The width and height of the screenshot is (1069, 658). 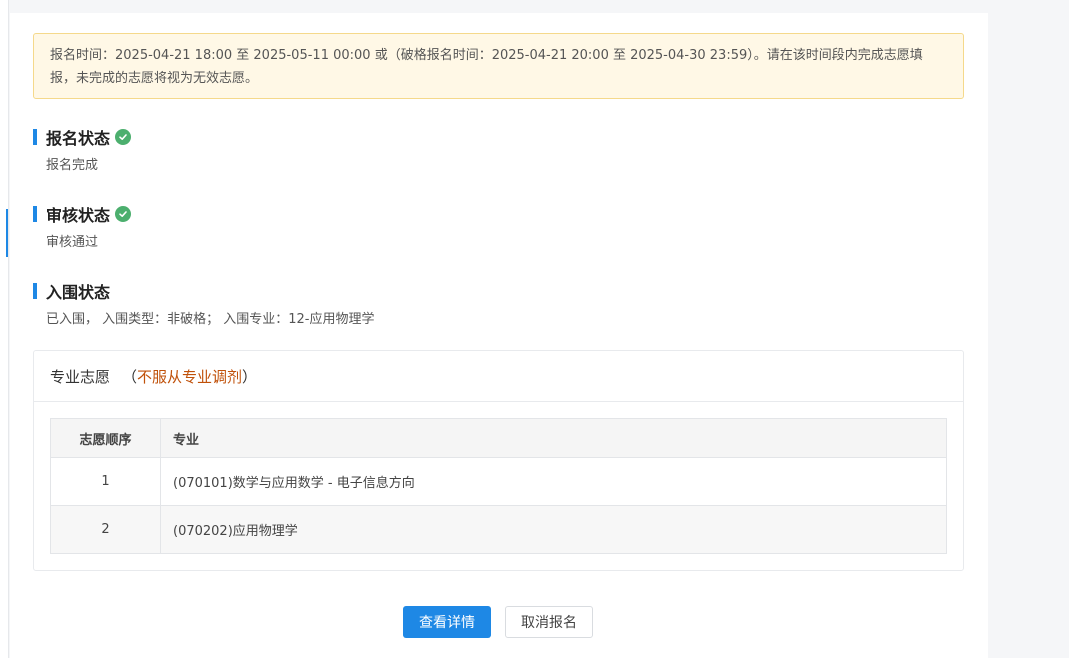 What do you see at coordinates (130, 376) in the screenshot?
I see `paren-open: （` at bounding box center [130, 376].